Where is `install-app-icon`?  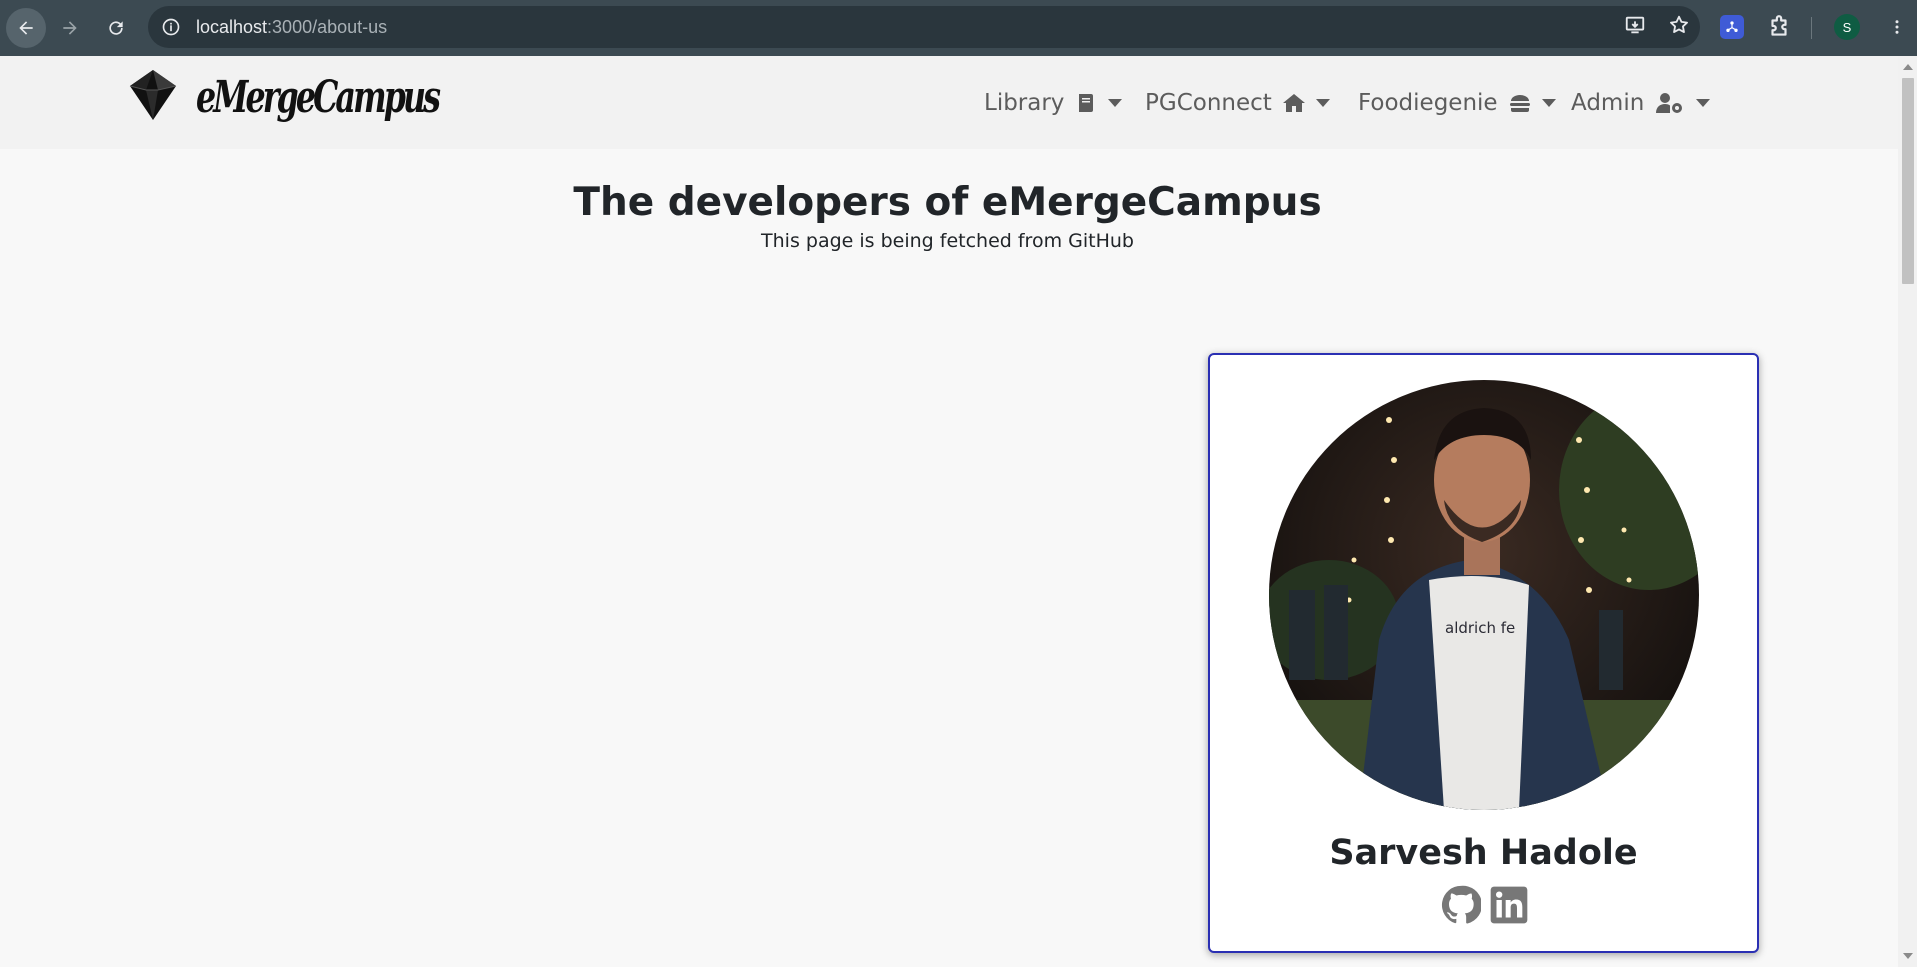
install-app-icon is located at coordinates (1635, 27).